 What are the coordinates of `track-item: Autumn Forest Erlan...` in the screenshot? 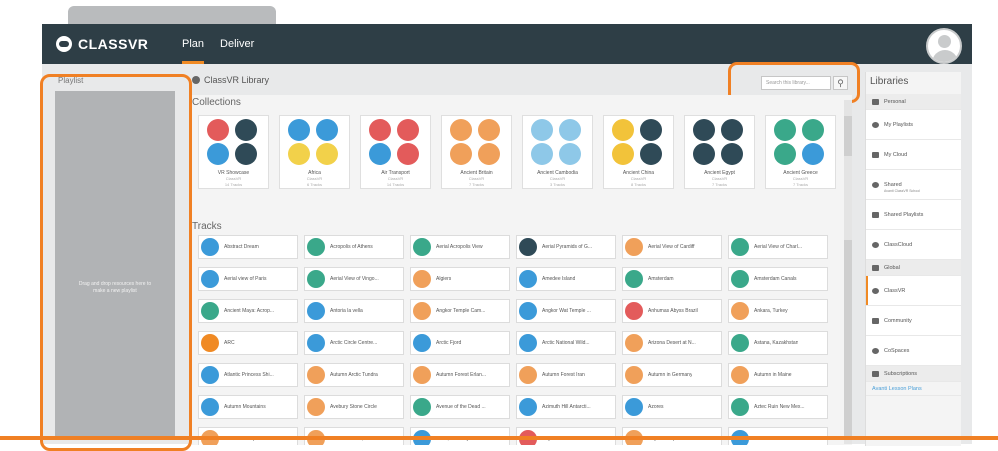 It's located at (460, 375).